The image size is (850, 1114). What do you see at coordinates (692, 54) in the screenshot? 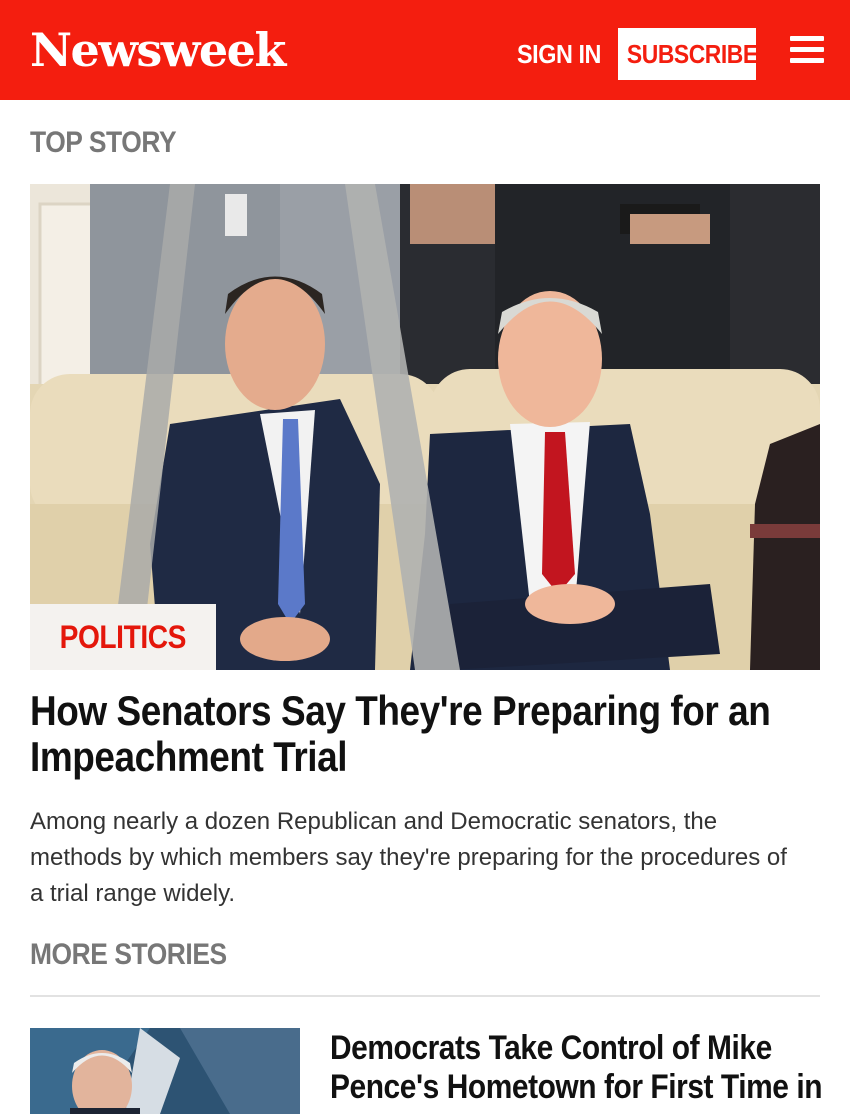
I see `subscribe-label: SUBSCRIBE` at bounding box center [692, 54].